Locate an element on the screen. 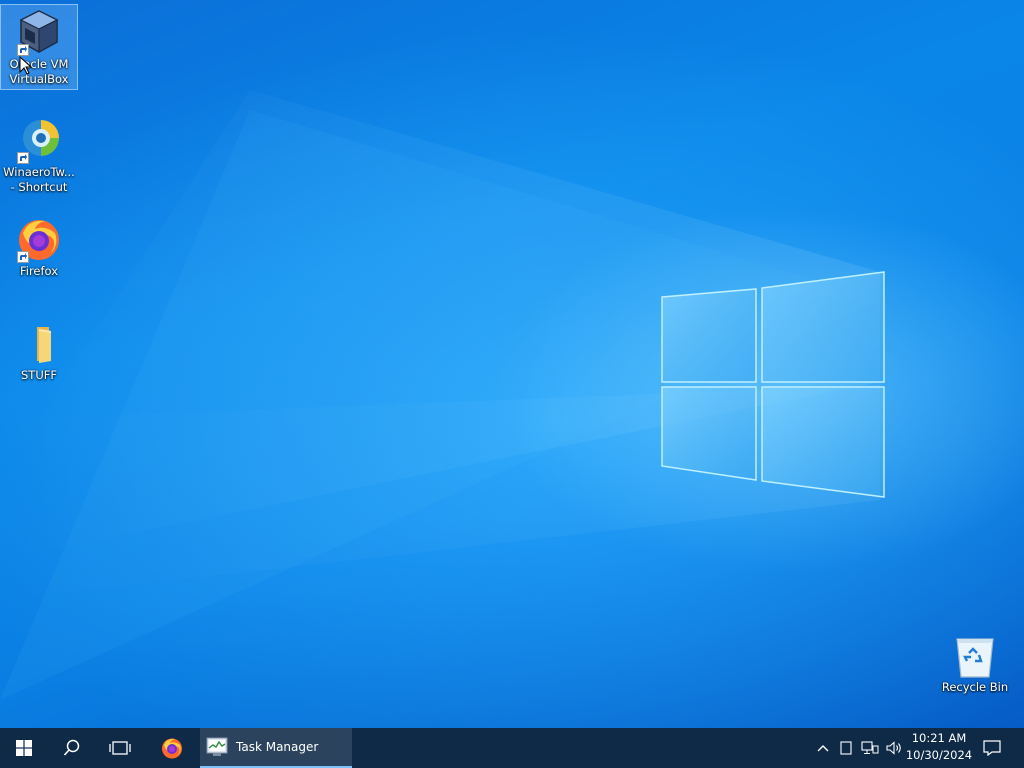  search-button is located at coordinates (72, 748).